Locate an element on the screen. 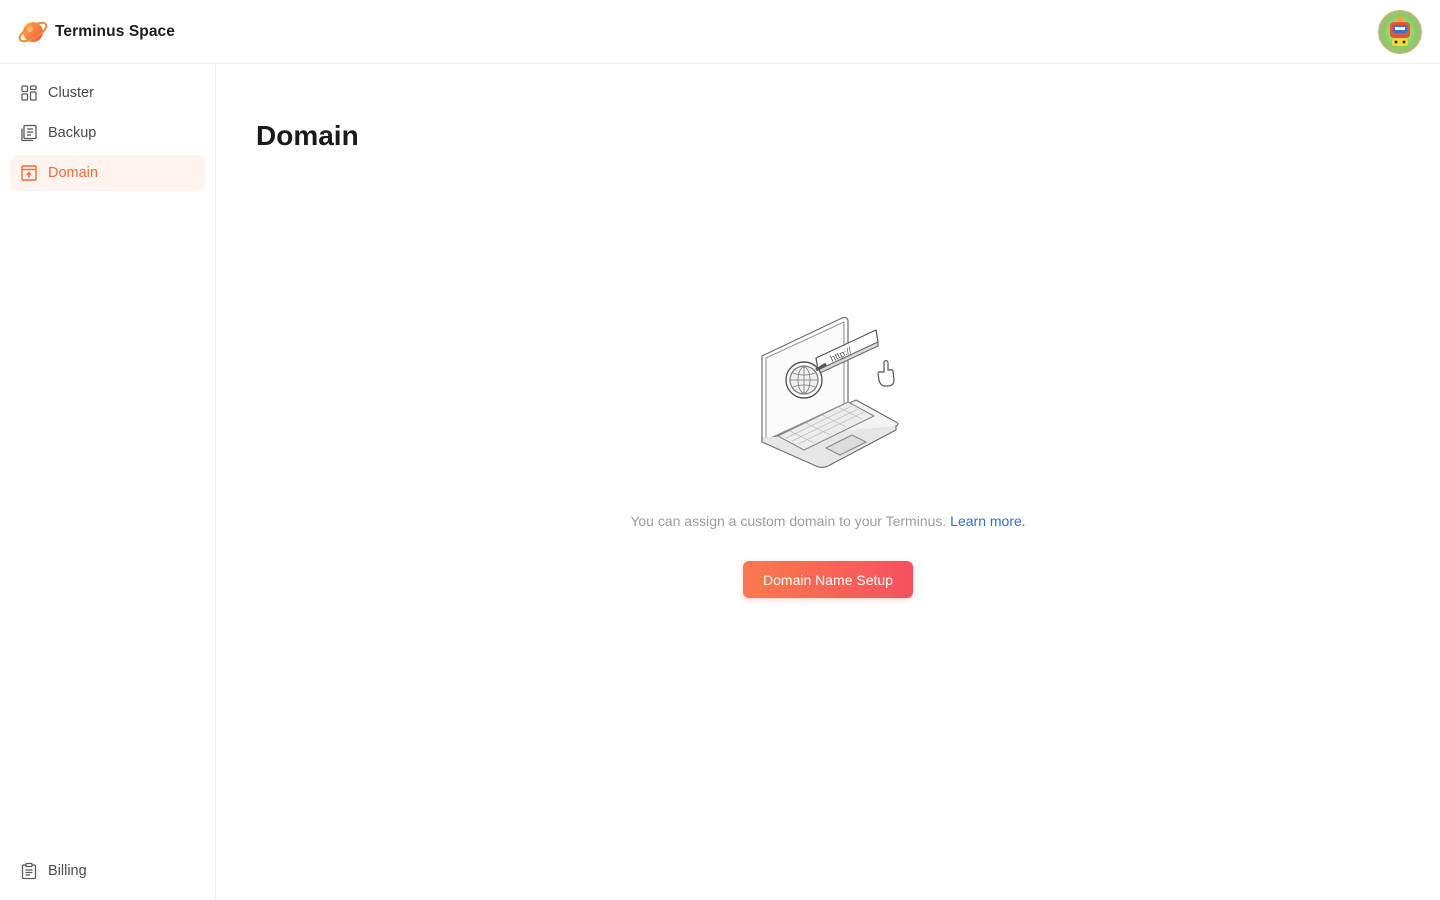  billing-clipboard-icon is located at coordinates (29, 871).